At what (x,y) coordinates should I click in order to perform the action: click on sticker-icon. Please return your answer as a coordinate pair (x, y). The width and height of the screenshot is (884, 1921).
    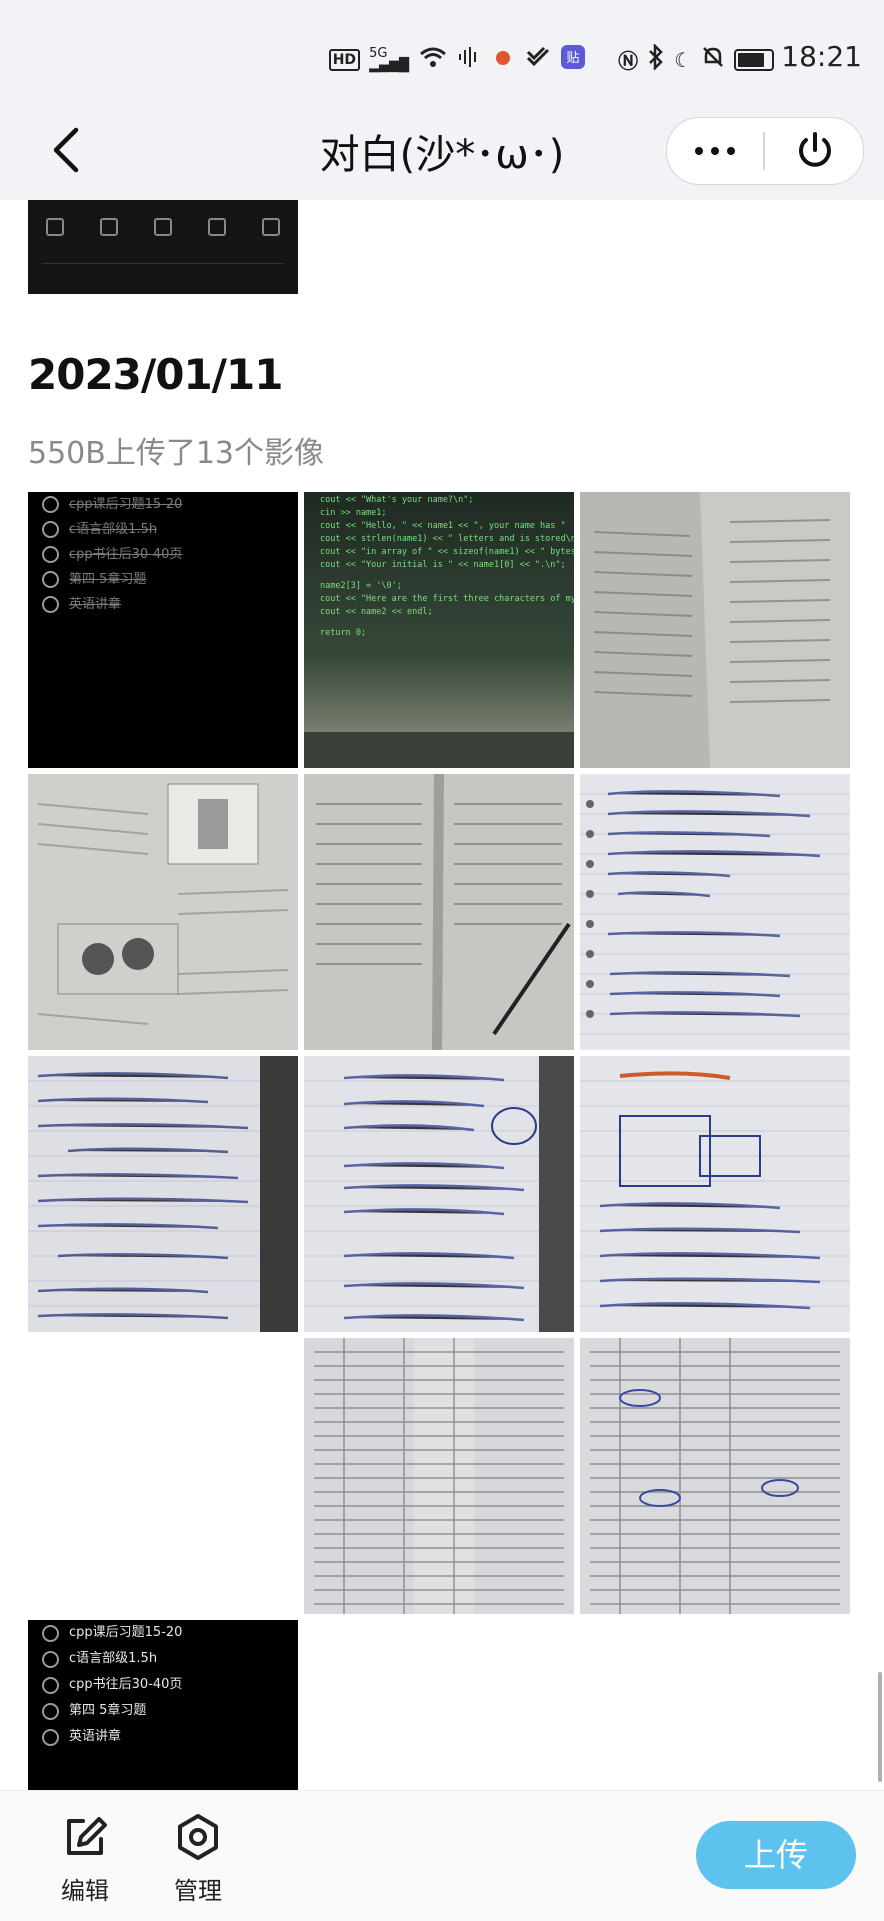
    Looking at the image, I should click on (538, 59).